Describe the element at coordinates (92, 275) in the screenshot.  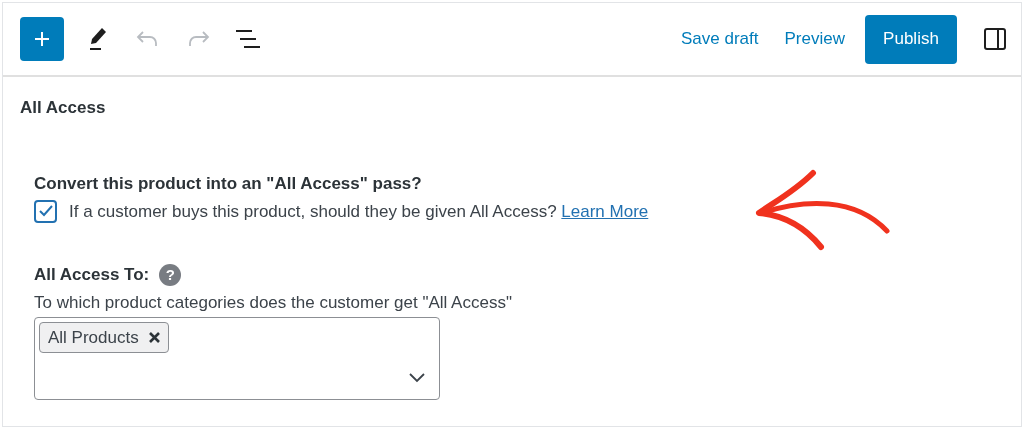
I see `field-label: All Access To:` at that location.